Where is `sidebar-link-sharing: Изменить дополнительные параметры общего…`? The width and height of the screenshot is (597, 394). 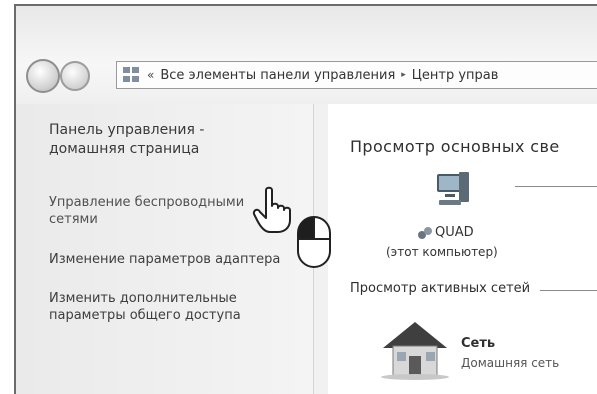
sidebar-link-sharing: Изменить дополнительные параметры общего… is located at coordinates (169, 307).